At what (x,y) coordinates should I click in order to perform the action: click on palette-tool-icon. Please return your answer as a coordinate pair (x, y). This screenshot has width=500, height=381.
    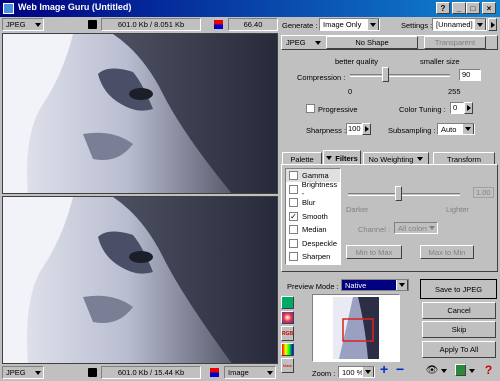
    Looking at the image, I should click on (287, 349).